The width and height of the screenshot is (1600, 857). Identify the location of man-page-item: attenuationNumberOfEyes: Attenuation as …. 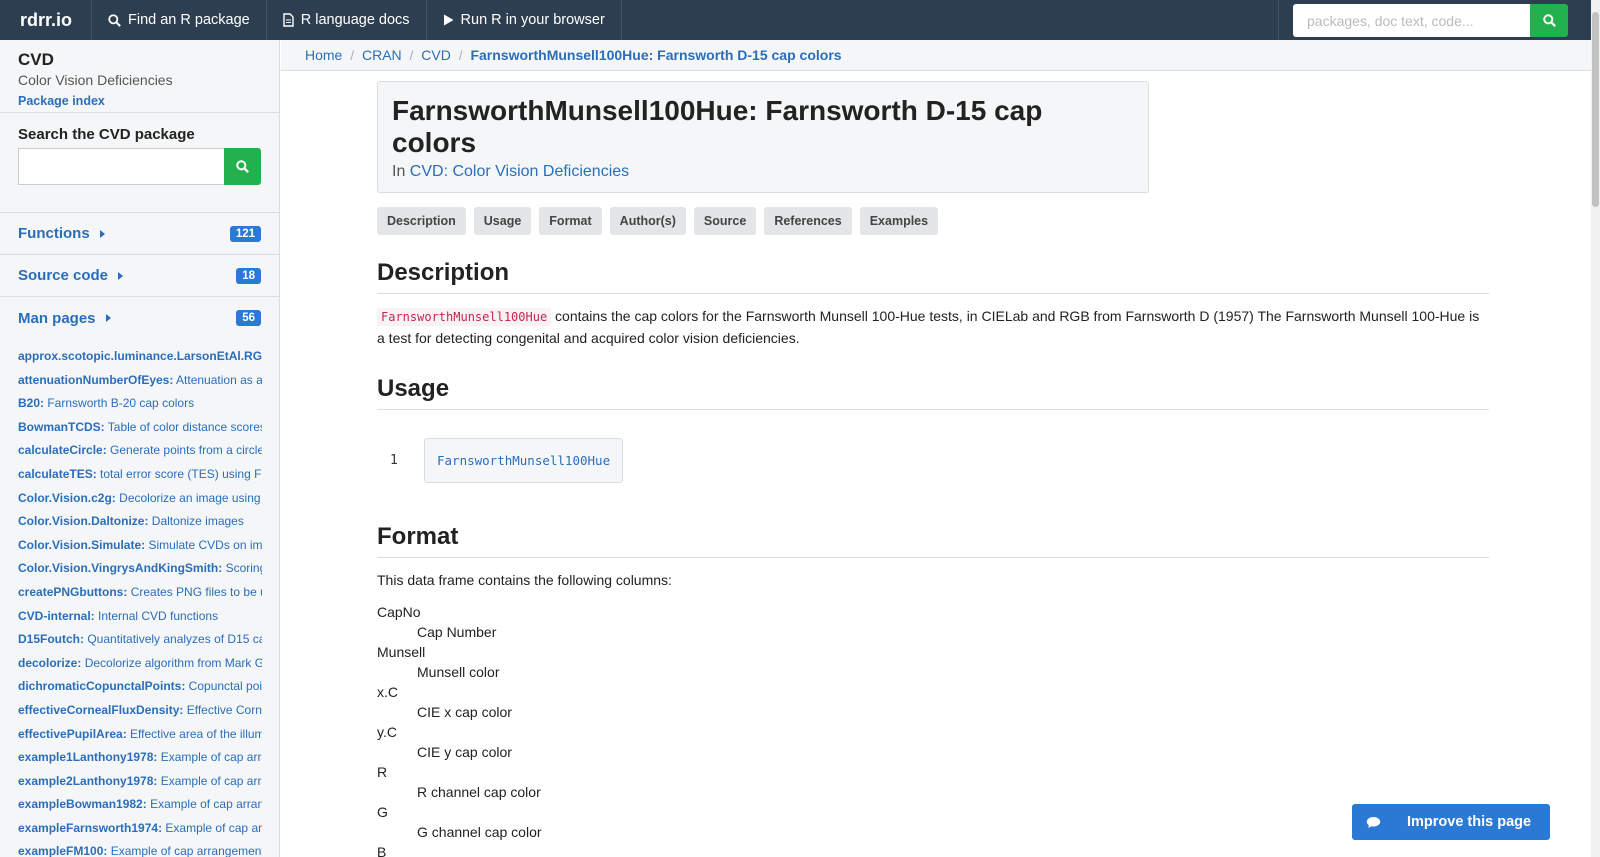
(140, 383).